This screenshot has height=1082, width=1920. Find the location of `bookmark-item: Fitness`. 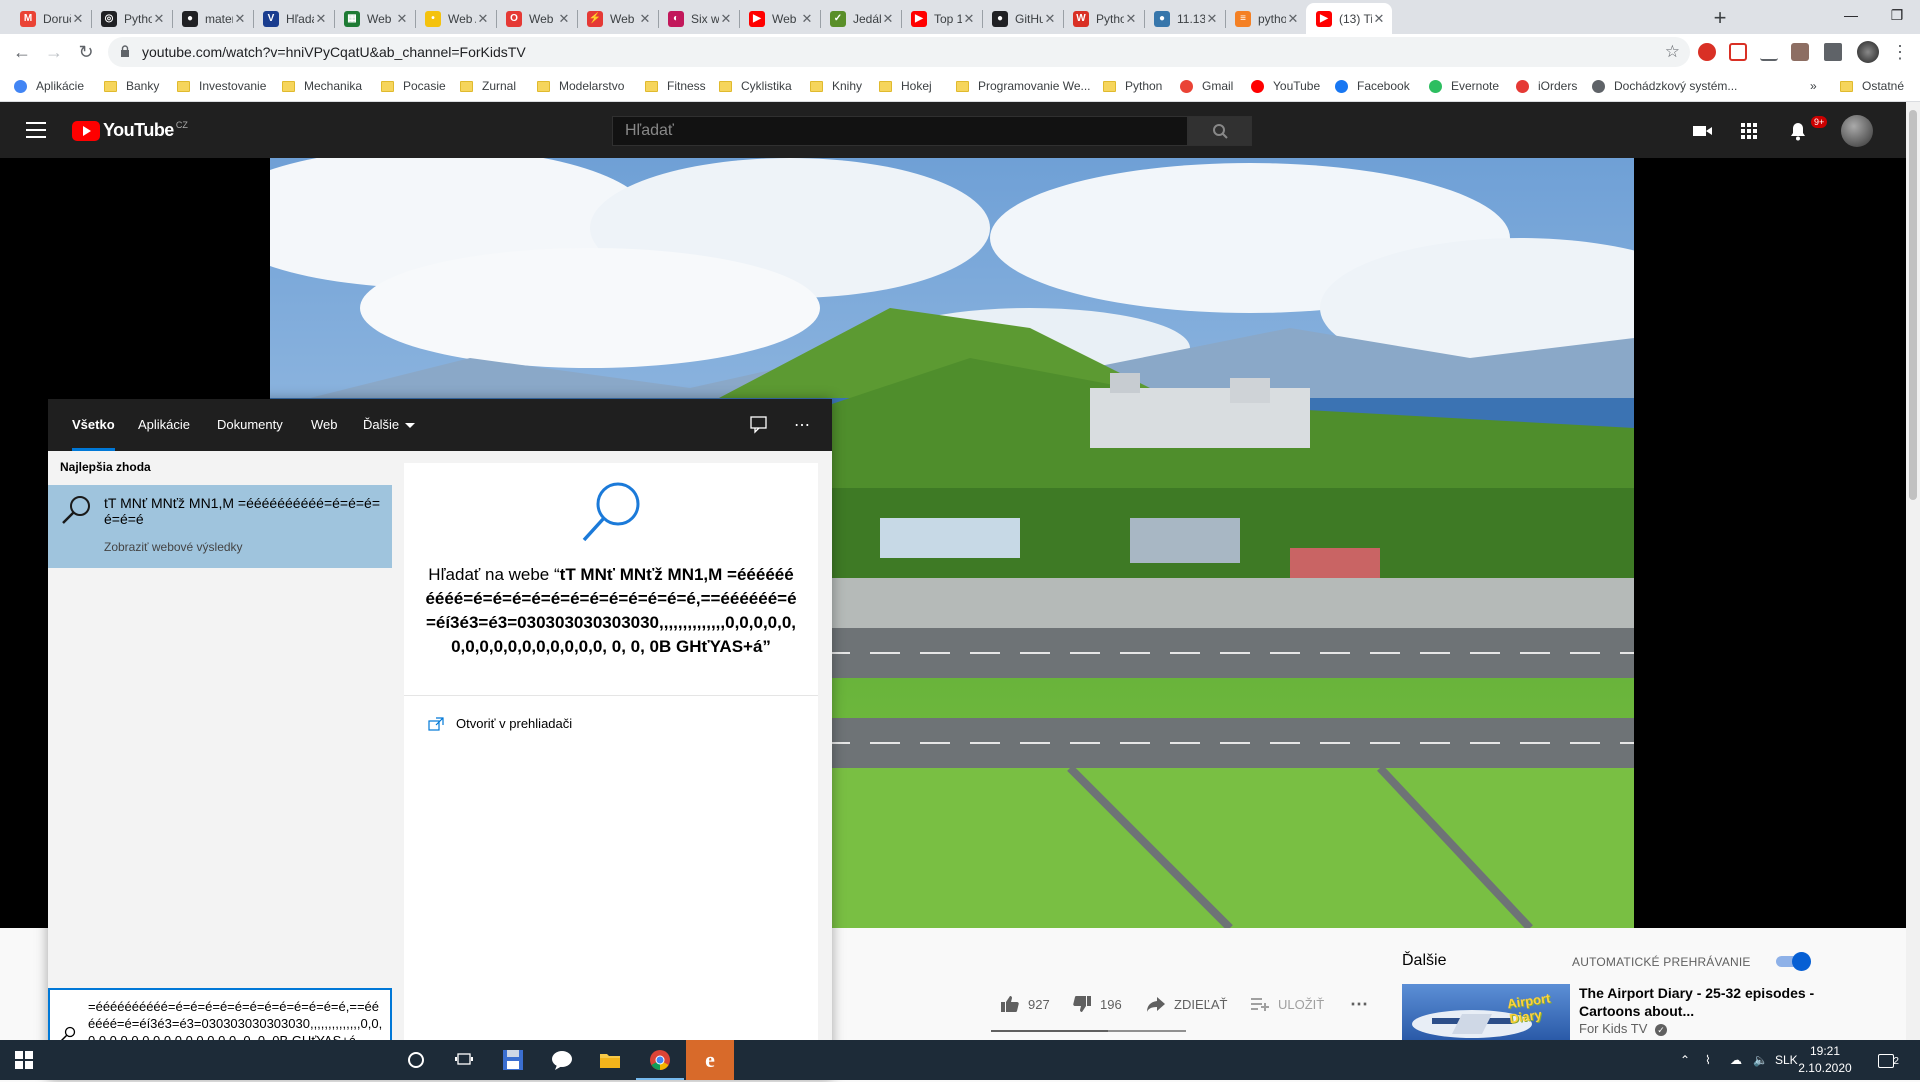

bookmark-item: Fitness is located at coordinates (675, 86).